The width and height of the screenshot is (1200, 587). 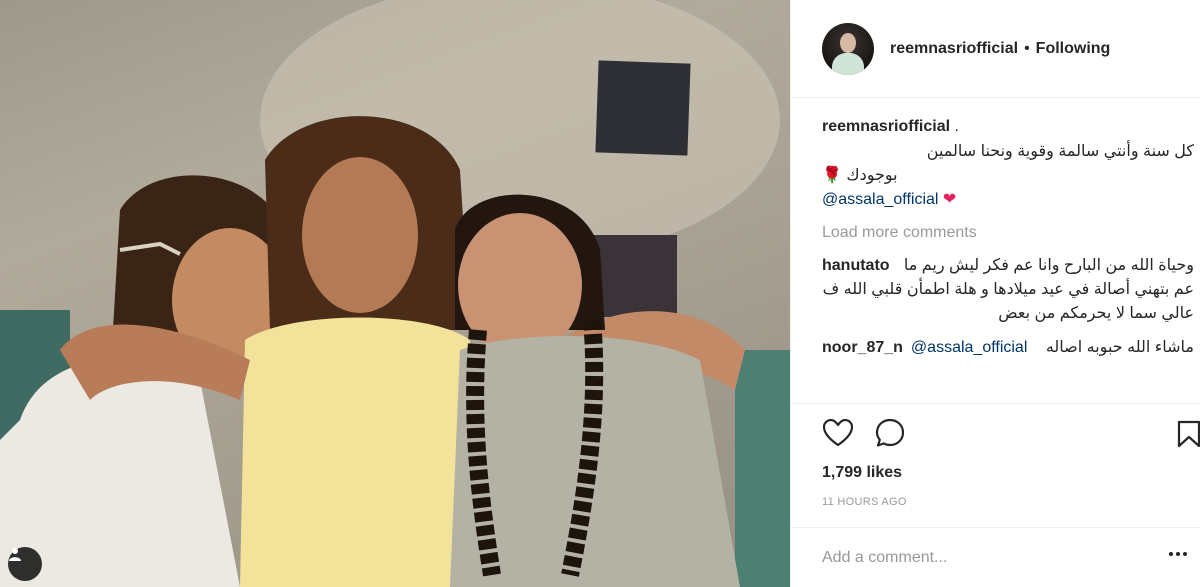 What do you see at coordinates (872, 175) in the screenshot?
I see `caption-line-2-text: بوجودك` at bounding box center [872, 175].